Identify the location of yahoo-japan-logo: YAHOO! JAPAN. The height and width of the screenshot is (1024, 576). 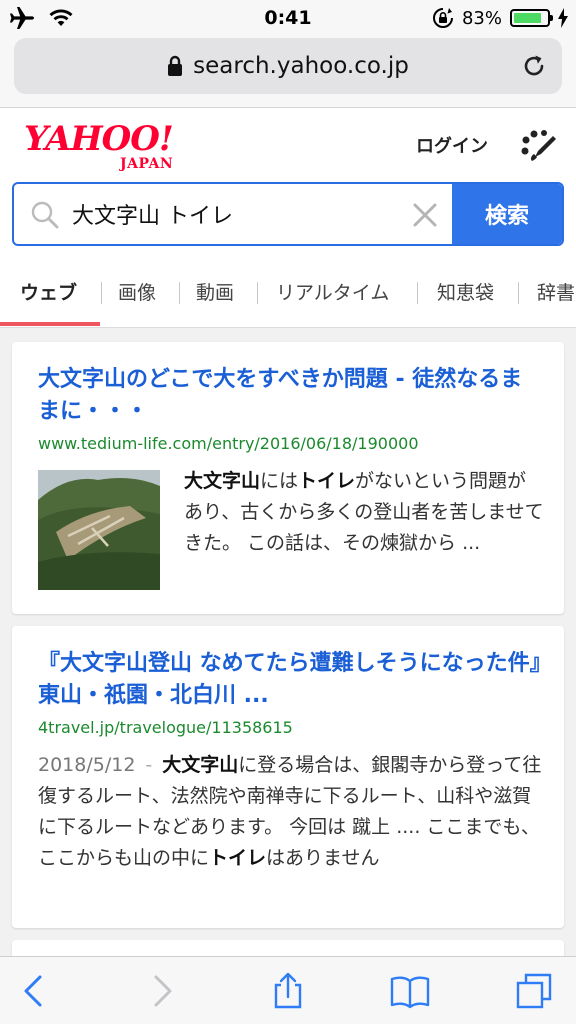
(109, 148).